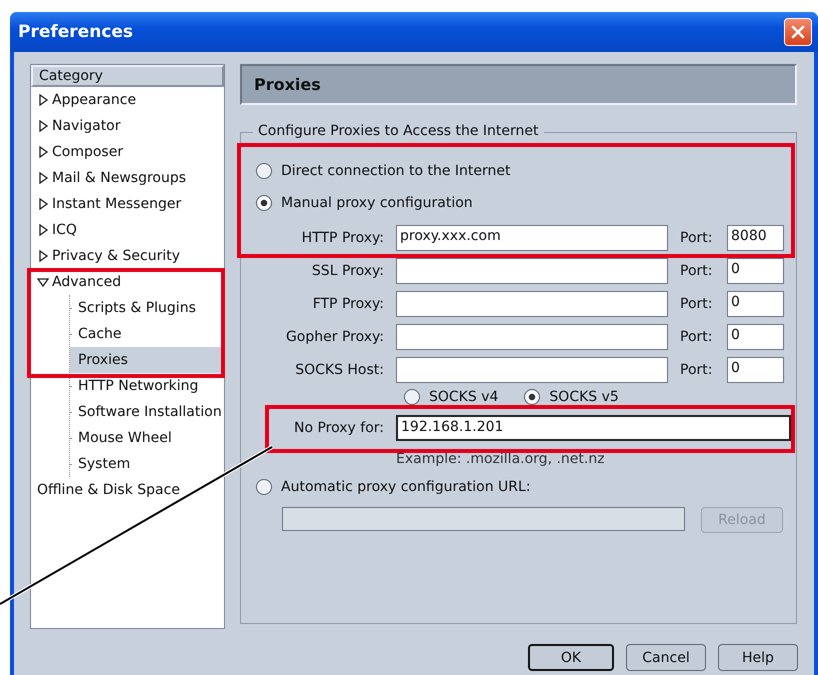  Describe the element at coordinates (127, 152) in the screenshot. I see `tree-item: Composer` at that location.